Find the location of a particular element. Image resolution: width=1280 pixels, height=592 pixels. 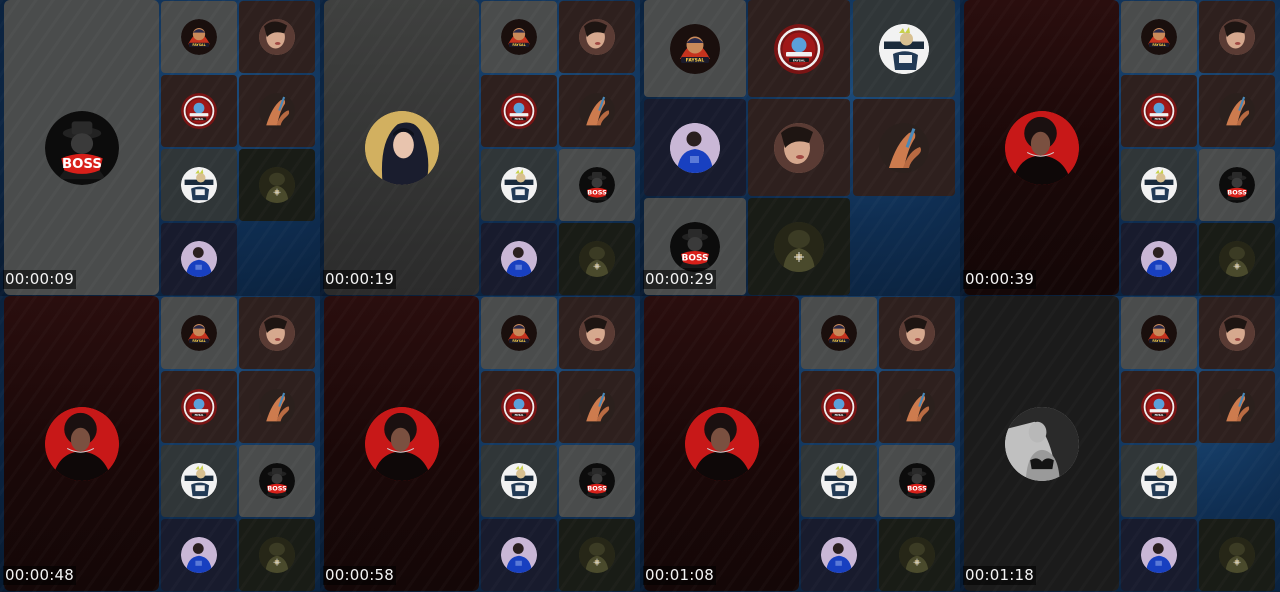

video-frame-thumbnail: FAYSAL FAYSAL BOSS 00:00:48 is located at coordinates (160, 444).